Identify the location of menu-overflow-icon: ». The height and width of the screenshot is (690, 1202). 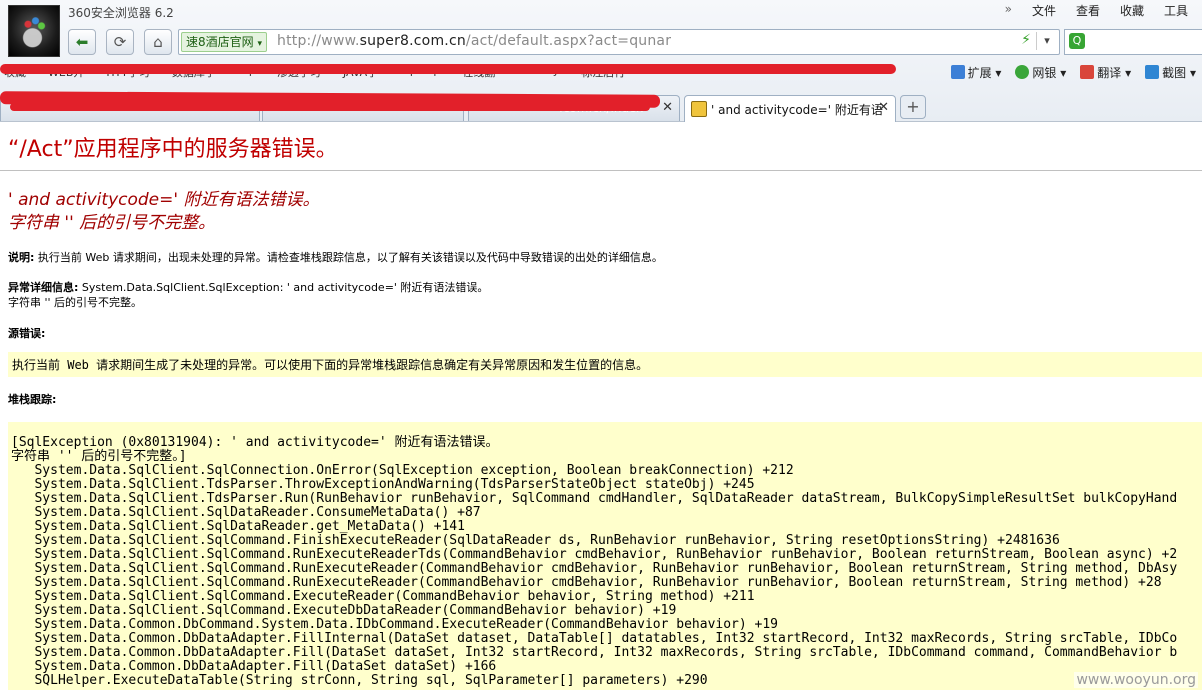
(1008, 10).